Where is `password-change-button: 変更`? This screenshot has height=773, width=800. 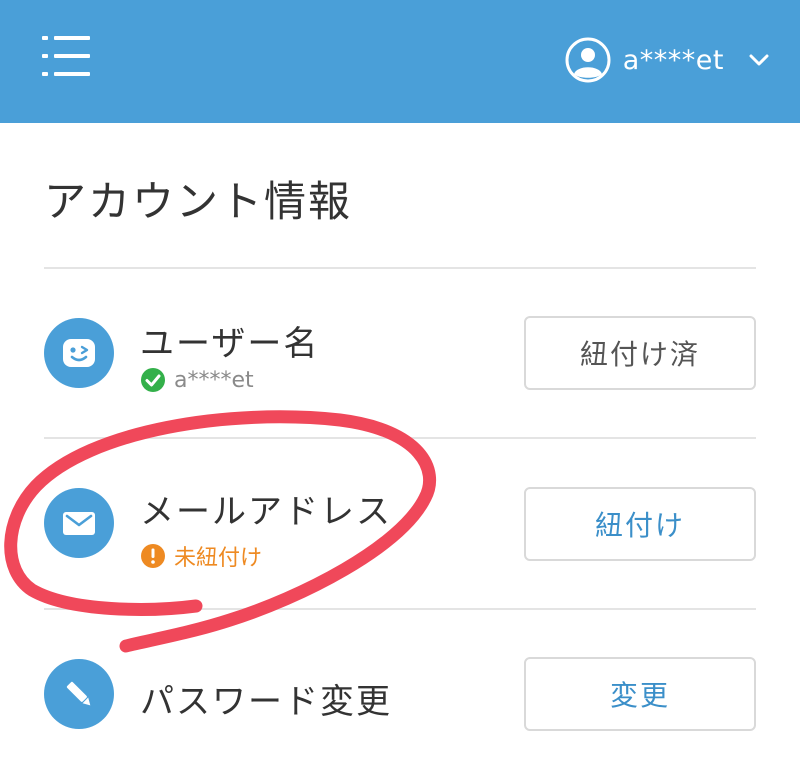
password-change-button: 変更 is located at coordinates (640, 694).